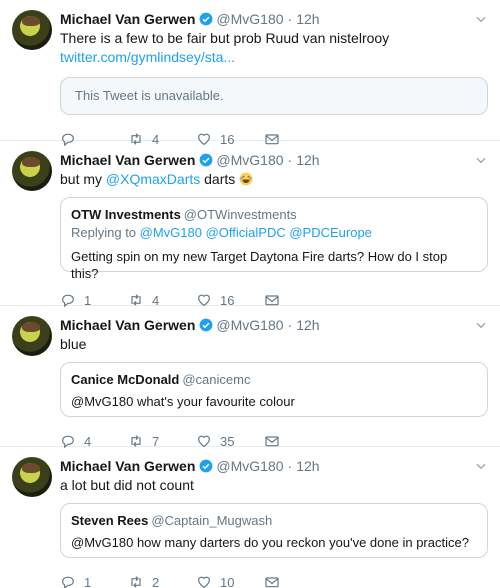  Describe the element at coordinates (216, 379) in the screenshot. I see `quoted-author-handle: @canicemc` at that location.